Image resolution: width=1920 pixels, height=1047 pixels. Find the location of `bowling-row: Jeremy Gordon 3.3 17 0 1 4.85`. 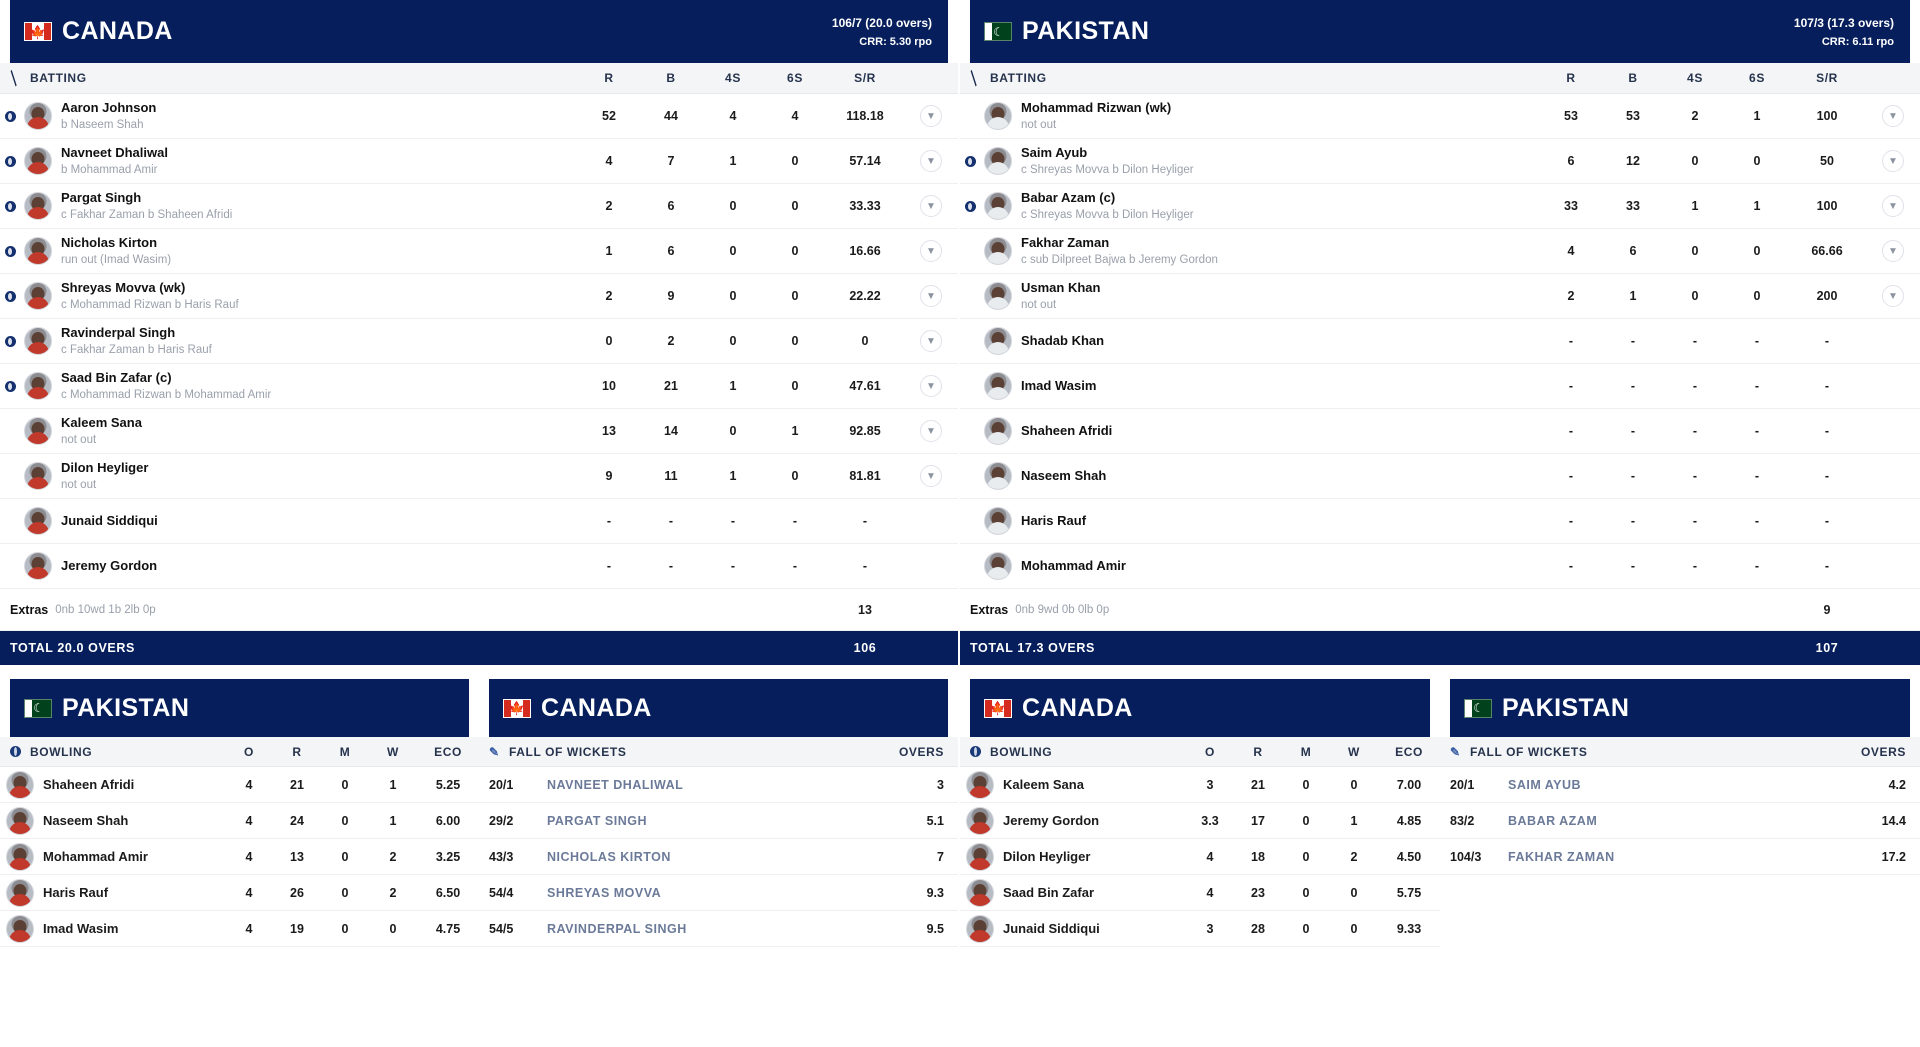

bowling-row: Jeremy Gordon 3.3 17 0 1 4.85 is located at coordinates (1200, 821).